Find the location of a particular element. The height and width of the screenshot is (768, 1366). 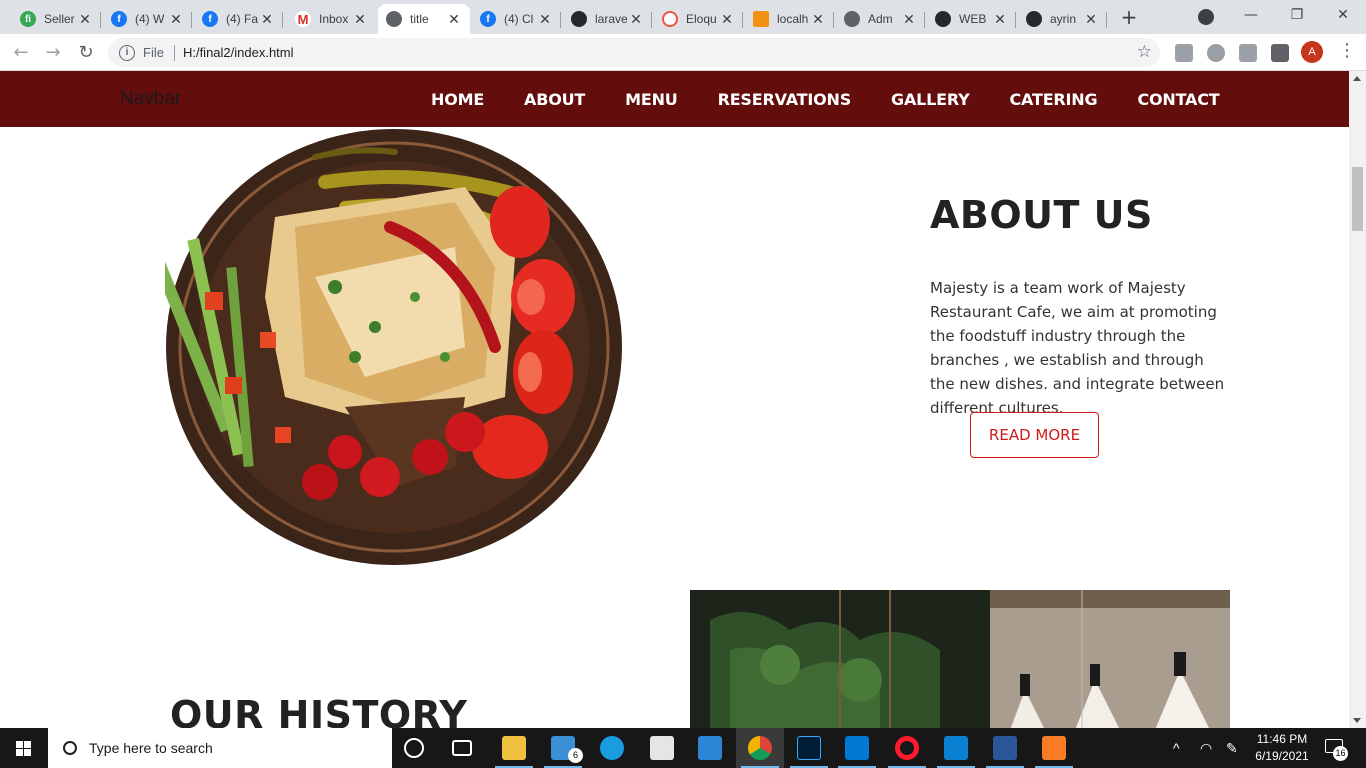

nav-link-home: HOME is located at coordinates (457, 99).